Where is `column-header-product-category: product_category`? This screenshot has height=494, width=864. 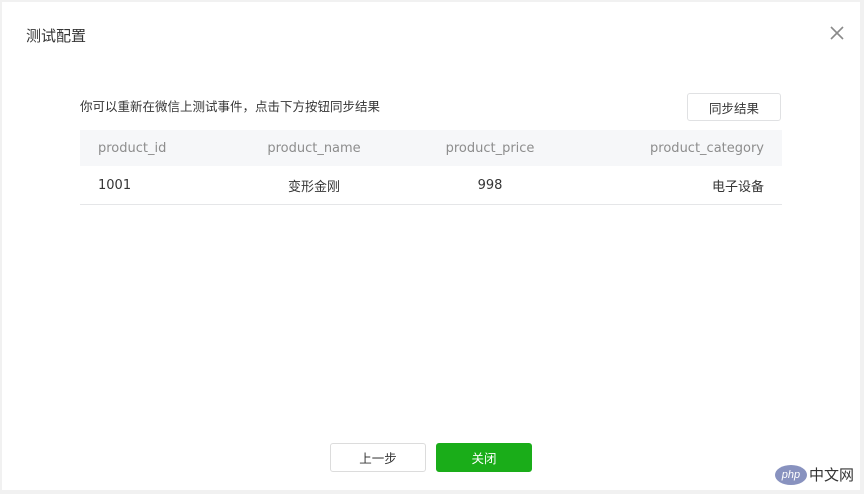
column-header-product-category: product_category is located at coordinates (707, 148).